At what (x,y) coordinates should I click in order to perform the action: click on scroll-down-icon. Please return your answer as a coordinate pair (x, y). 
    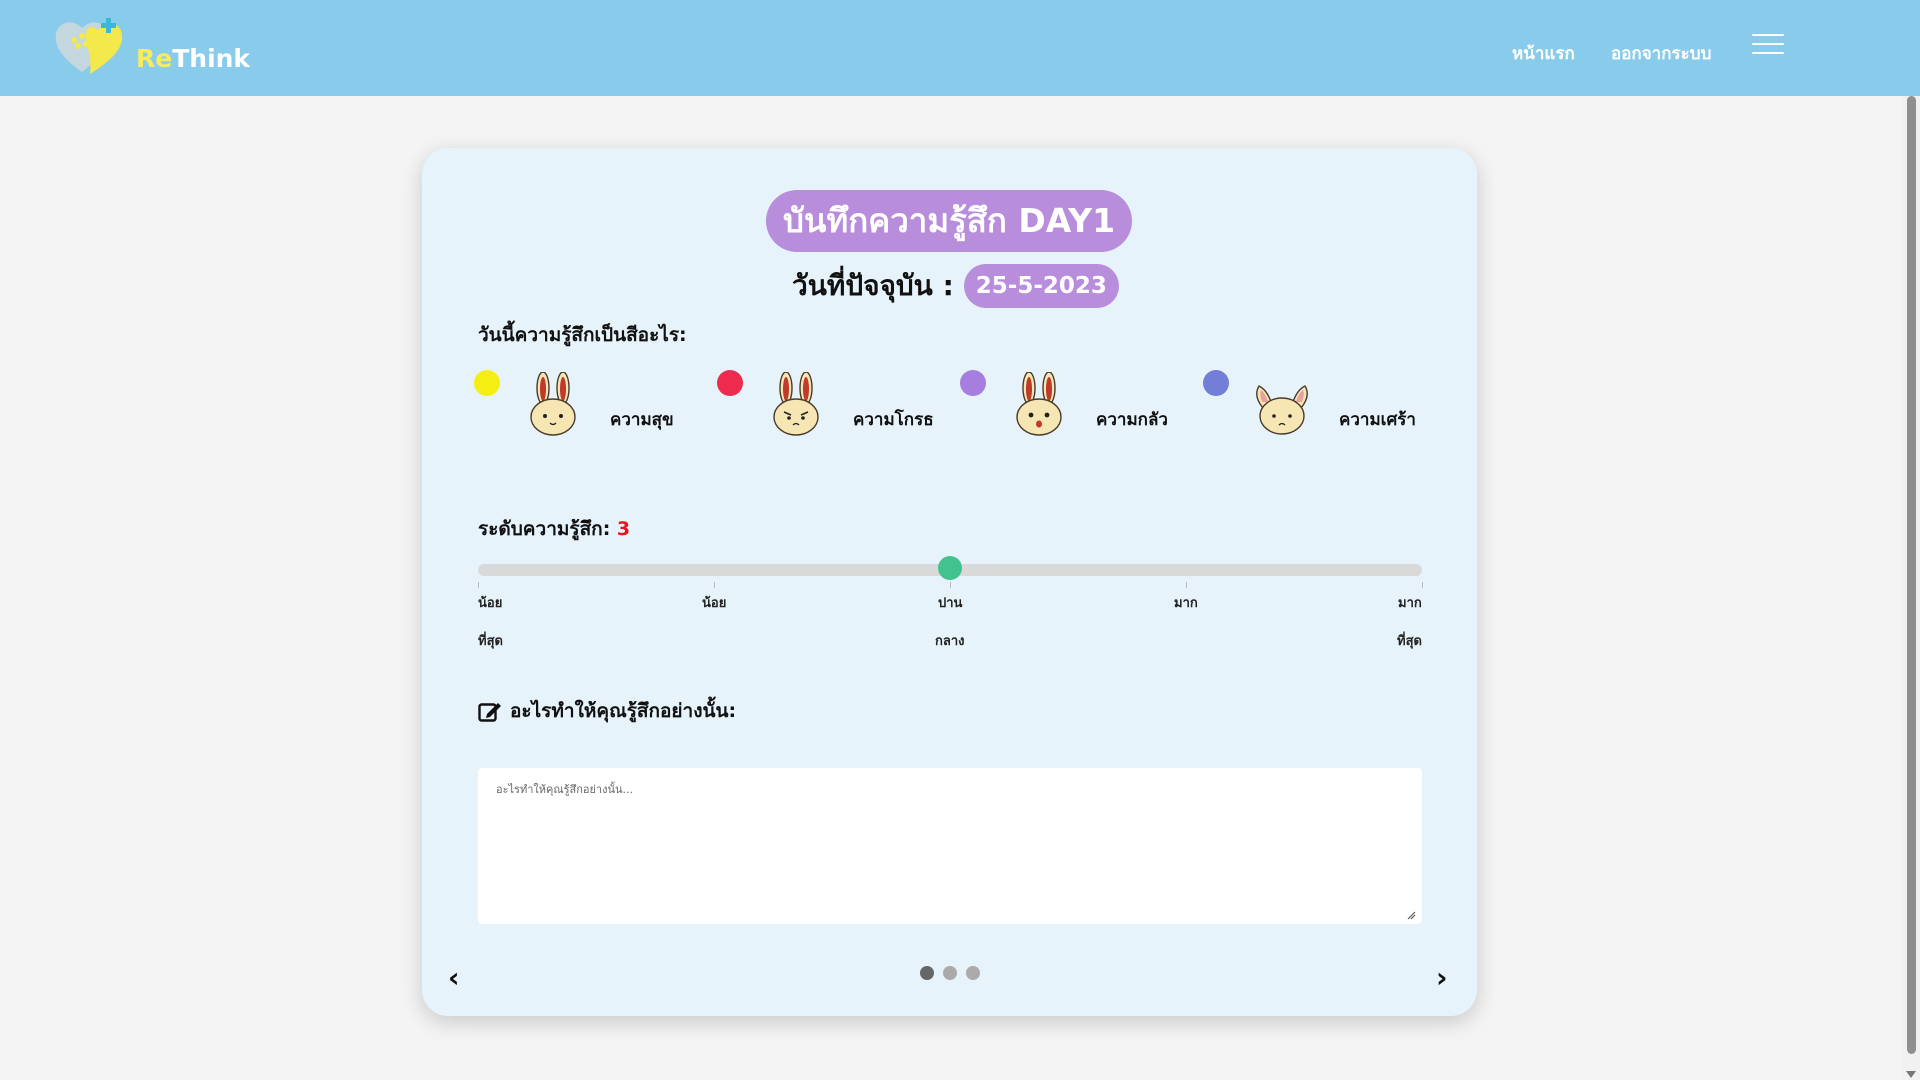
    Looking at the image, I should click on (1911, 1074).